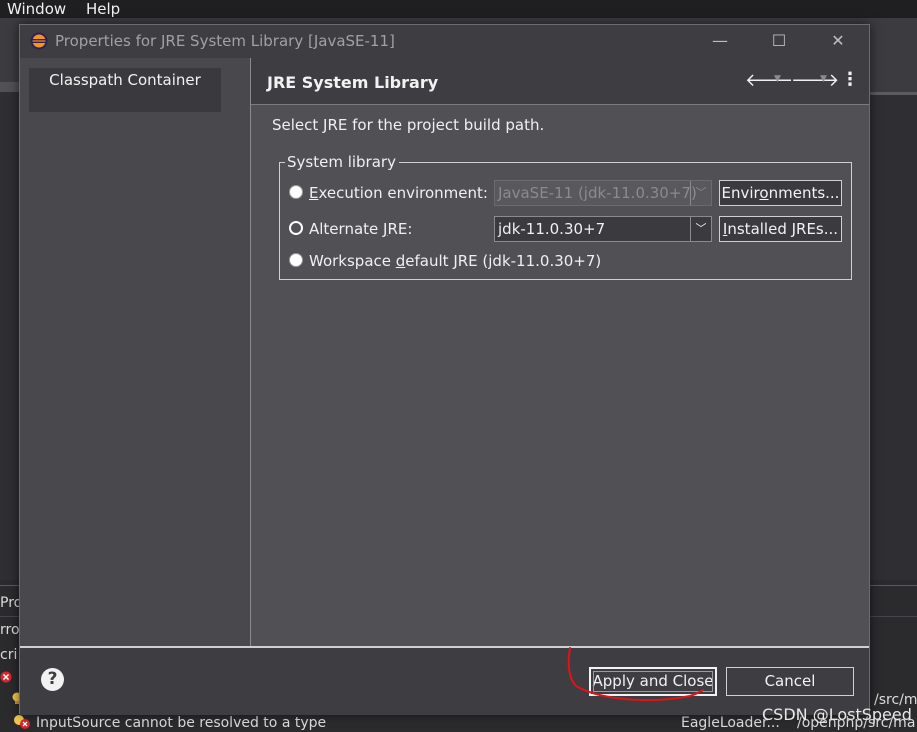 The height and width of the screenshot is (732, 917). What do you see at coordinates (181, 723) in the screenshot?
I see `error-message: InputSource cannot be resolved to a type` at bounding box center [181, 723].